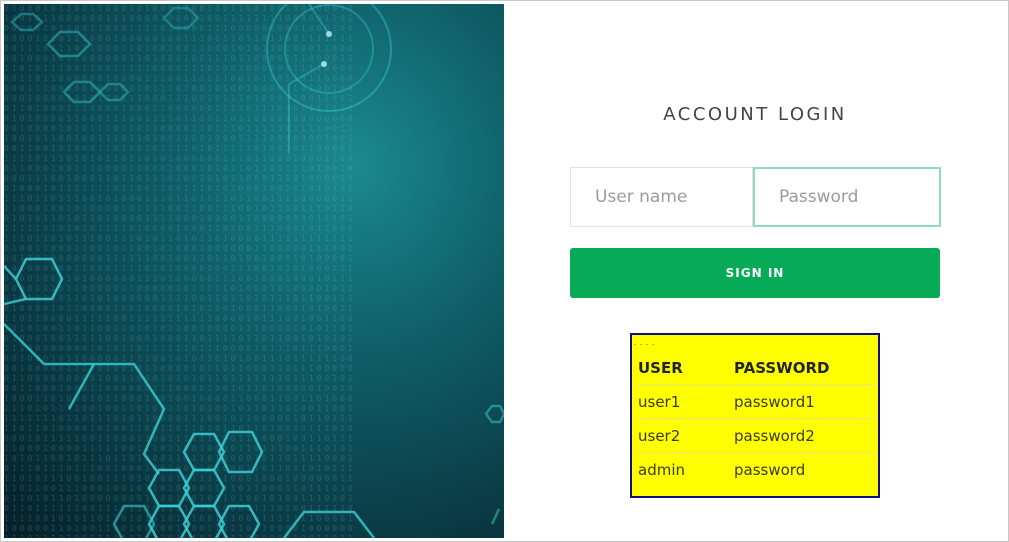 This screenshot has width=1009, height=542. I want to click on password-field, so click(847, 197).